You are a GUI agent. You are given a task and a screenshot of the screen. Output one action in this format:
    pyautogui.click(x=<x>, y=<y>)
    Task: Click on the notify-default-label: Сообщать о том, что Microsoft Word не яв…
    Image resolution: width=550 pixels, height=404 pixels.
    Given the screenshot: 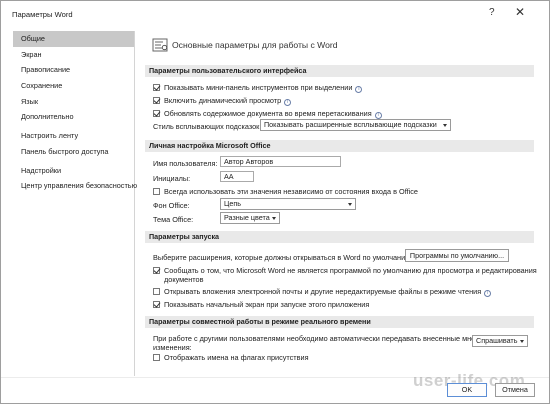 What is the action you would take?
    pyautogui.click(x=350, y=270)
    